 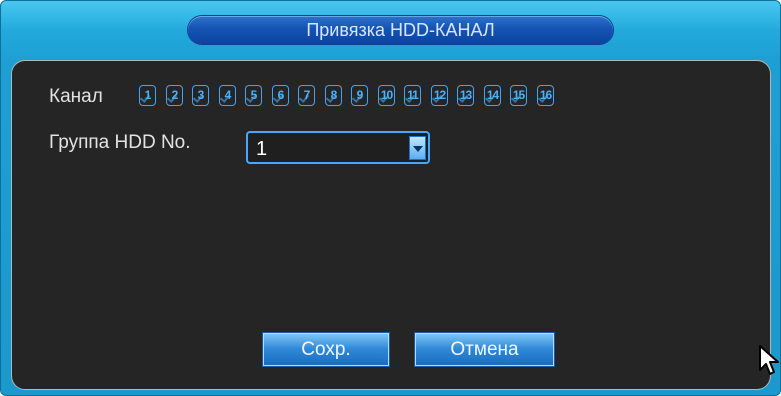 I want to click on hdd-group-label: Группа HDD No., so click(x=120, y=142).